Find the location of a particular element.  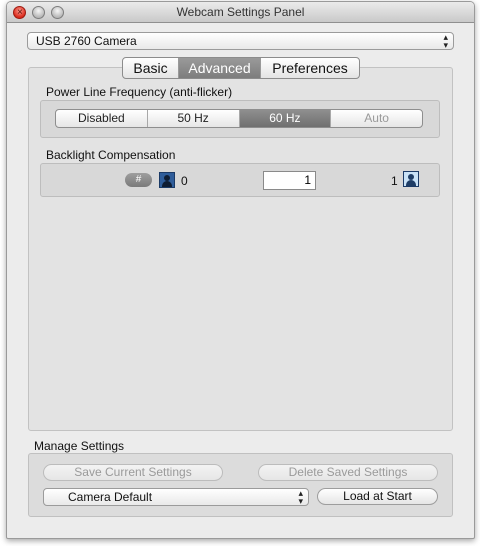

manage-settings-label: Manage Settings is located at coordinates (79, 446).